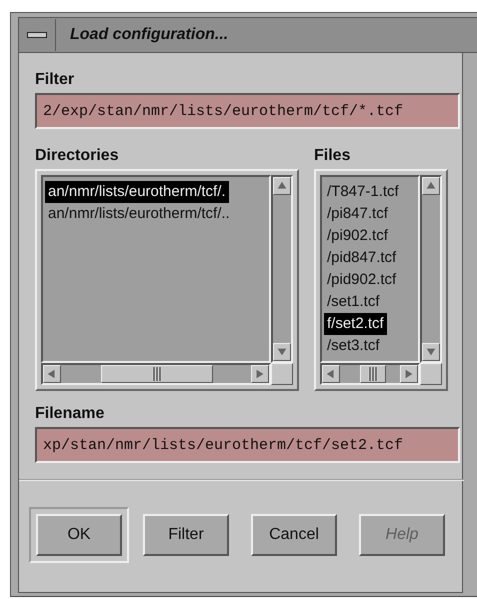 The image size is (477, 599). Describe the element at coordinates (353, 346) in the screenshot. I see `list-item: /set3.tcf` at that location.